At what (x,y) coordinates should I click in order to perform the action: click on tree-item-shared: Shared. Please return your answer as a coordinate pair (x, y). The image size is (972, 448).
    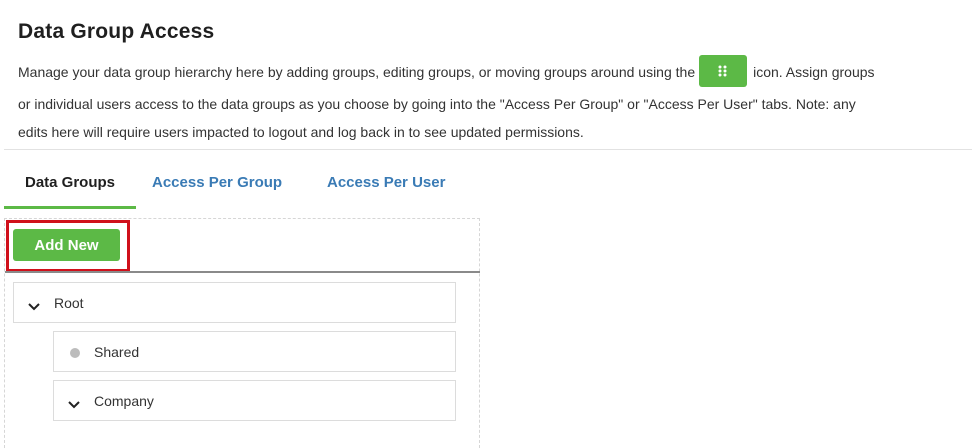
    Looking at the image, I should click on (254, 351).